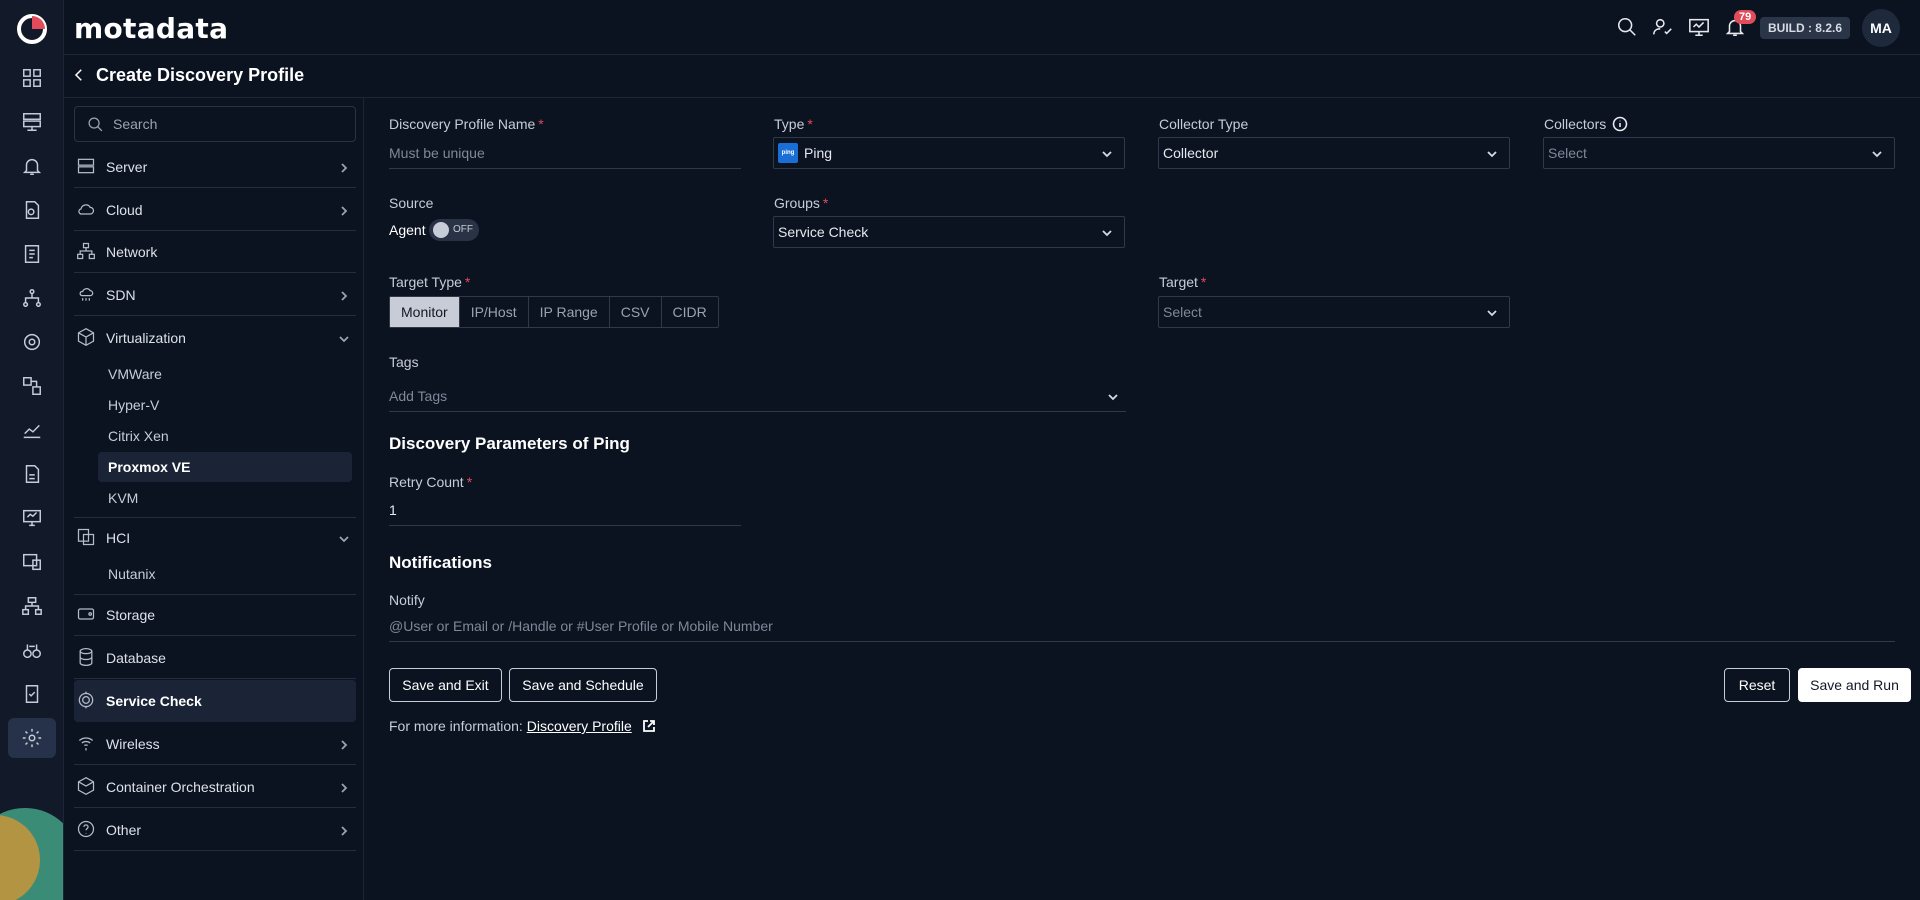 This screenshot has height=900, width=1920. Describe the element at coordinates (32, 386) in the screenshot. I see `flow-icon` at that location.